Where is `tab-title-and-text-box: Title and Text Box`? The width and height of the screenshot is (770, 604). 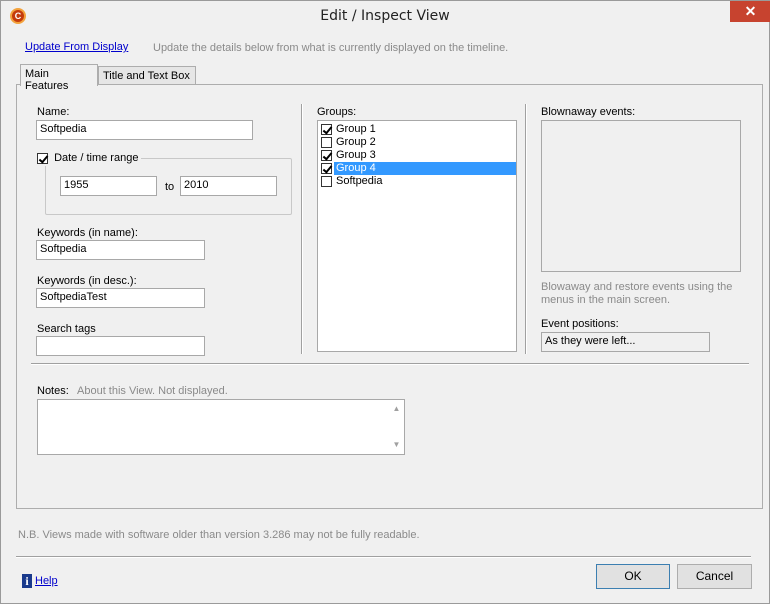
tab-title-and-text-box: Title and Text Box is located at coordinates (147, 75).